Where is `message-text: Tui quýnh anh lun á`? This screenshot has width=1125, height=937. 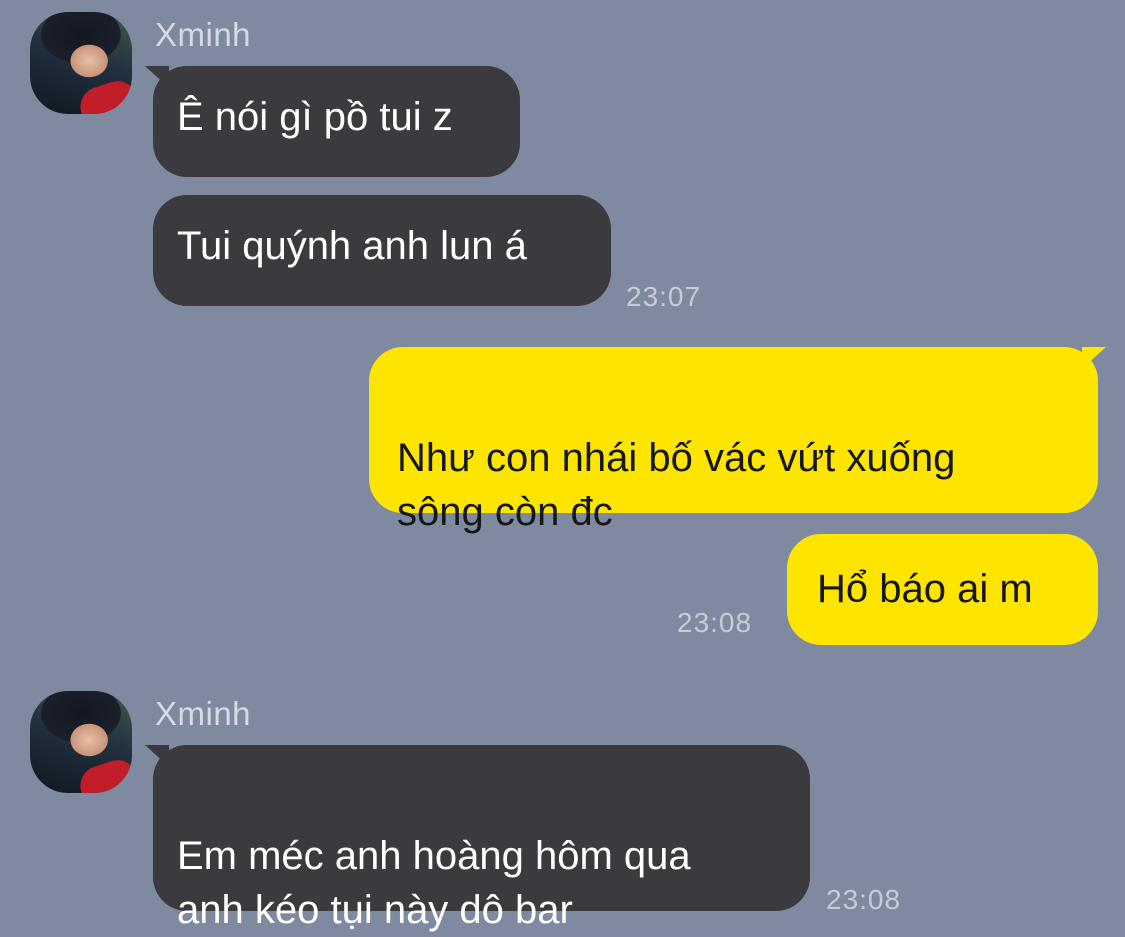 message-text: Tui quýnh anh lun á is located at coordinates (352, 246).